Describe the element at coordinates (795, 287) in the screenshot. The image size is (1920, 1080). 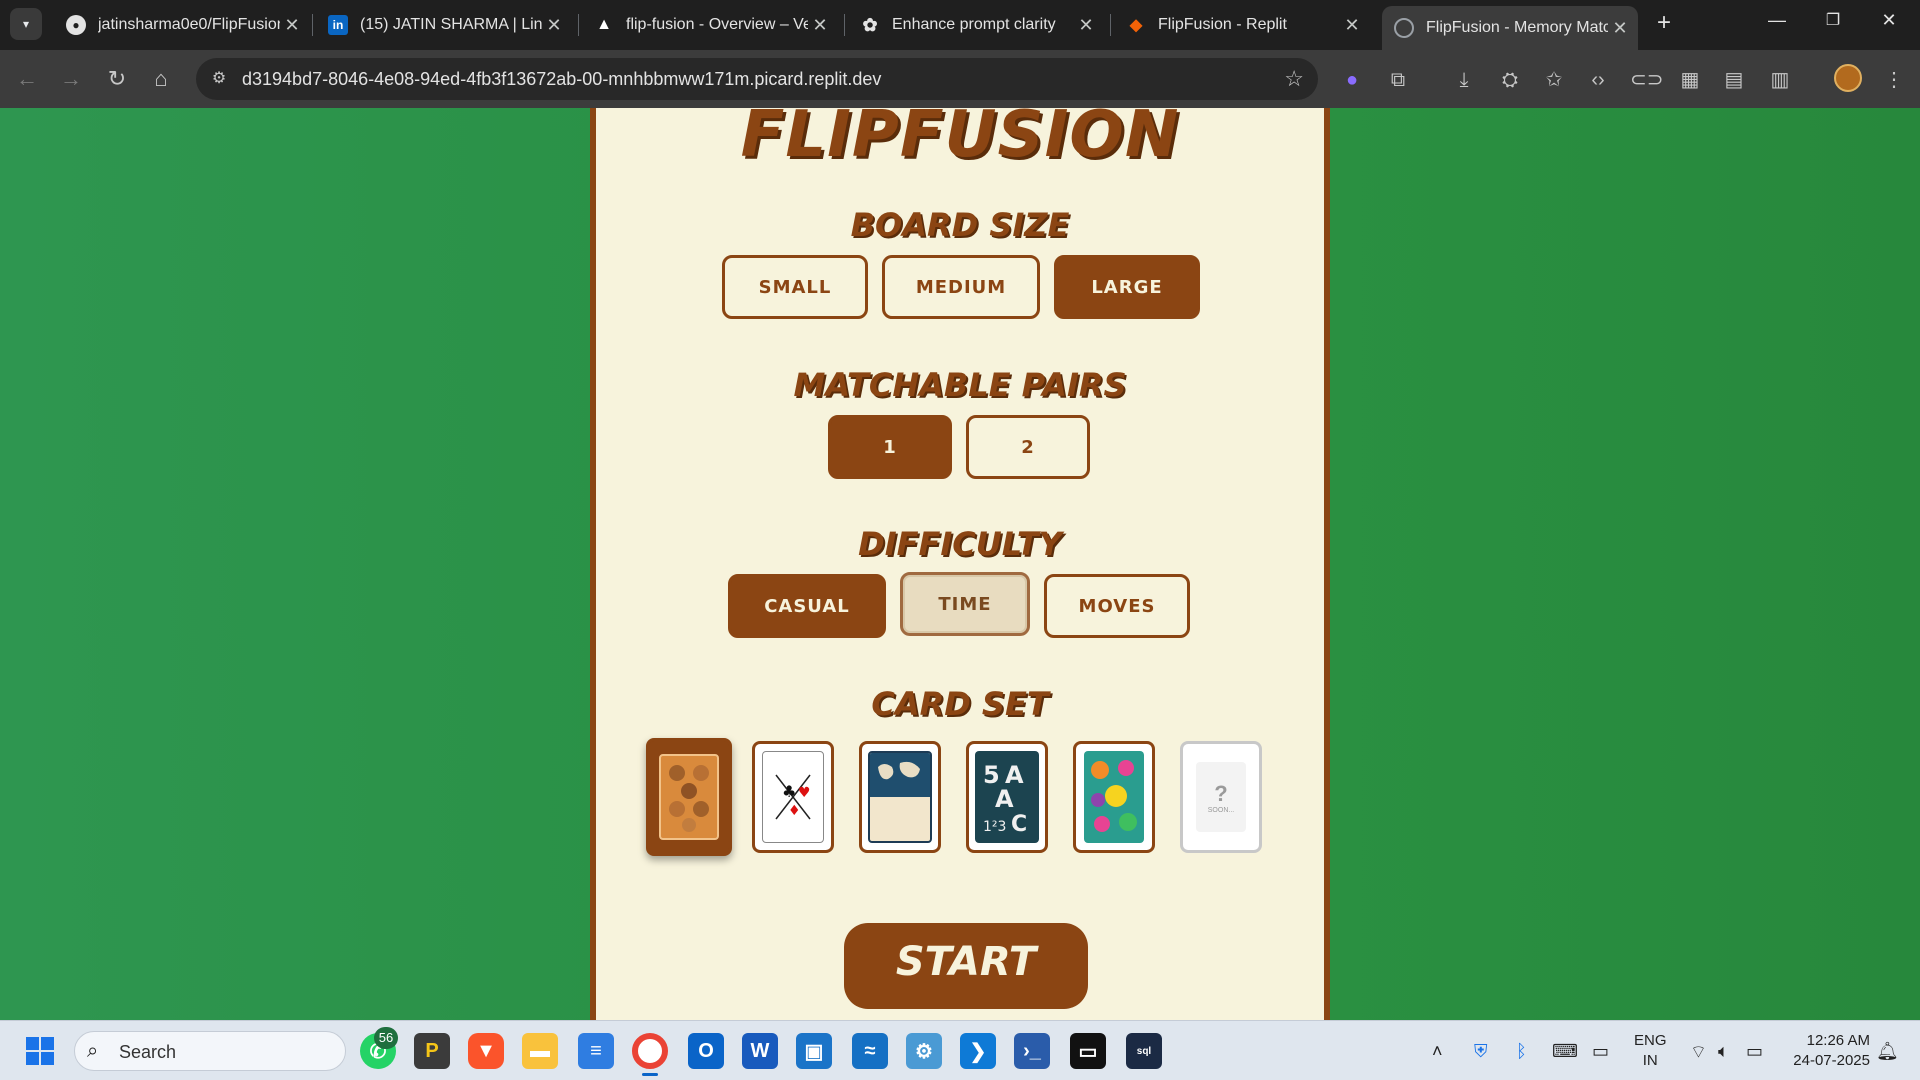
I see `board-size-small-button: SMALL` at that location.